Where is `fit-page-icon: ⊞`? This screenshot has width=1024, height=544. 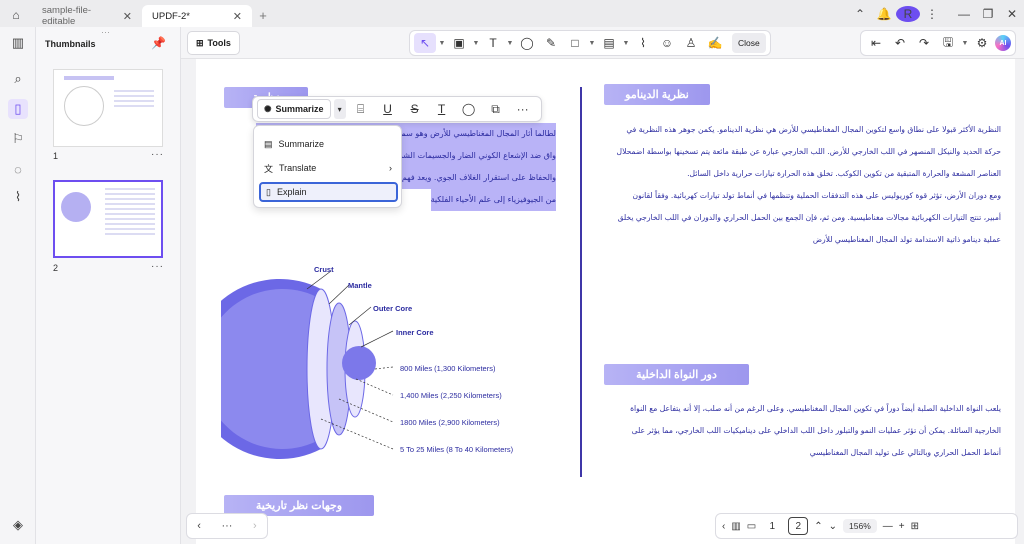
fit-page-icon: ⊞ is located at coordinates (915, 526).